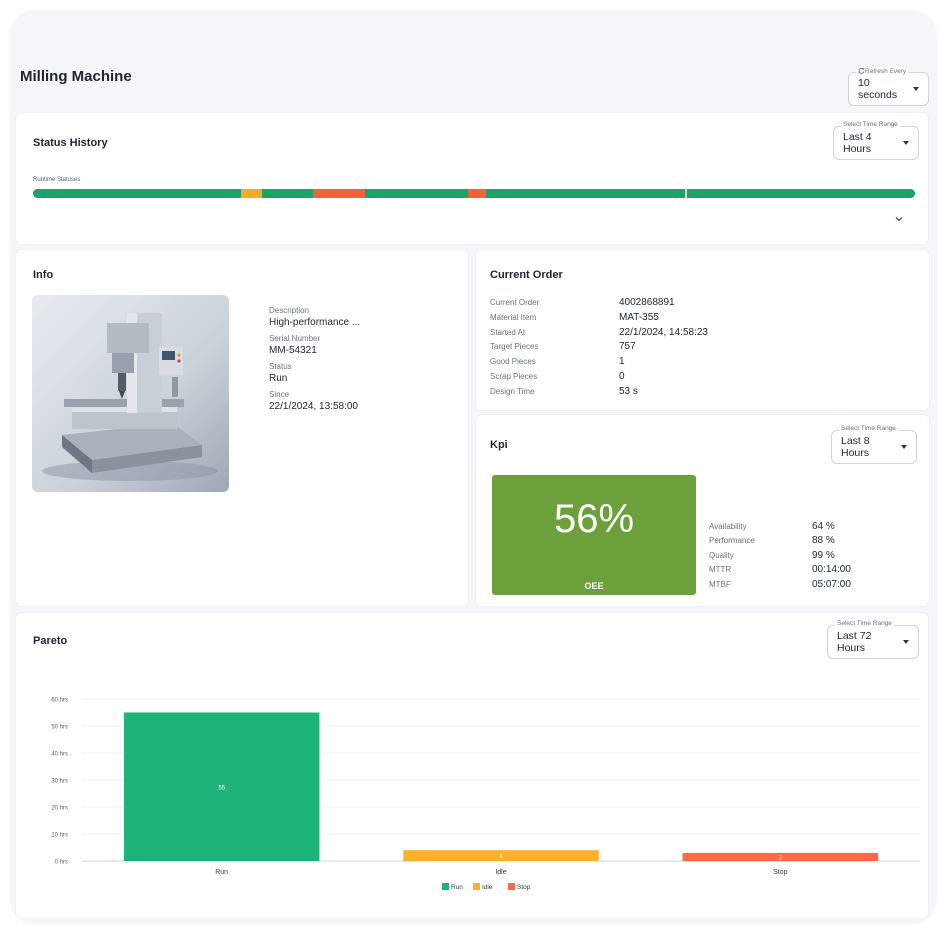  What do you see at coordinates (732, 540) in the screenshot?
I see `kpi-metric-label: Performance` at bounding box center [732, 540].